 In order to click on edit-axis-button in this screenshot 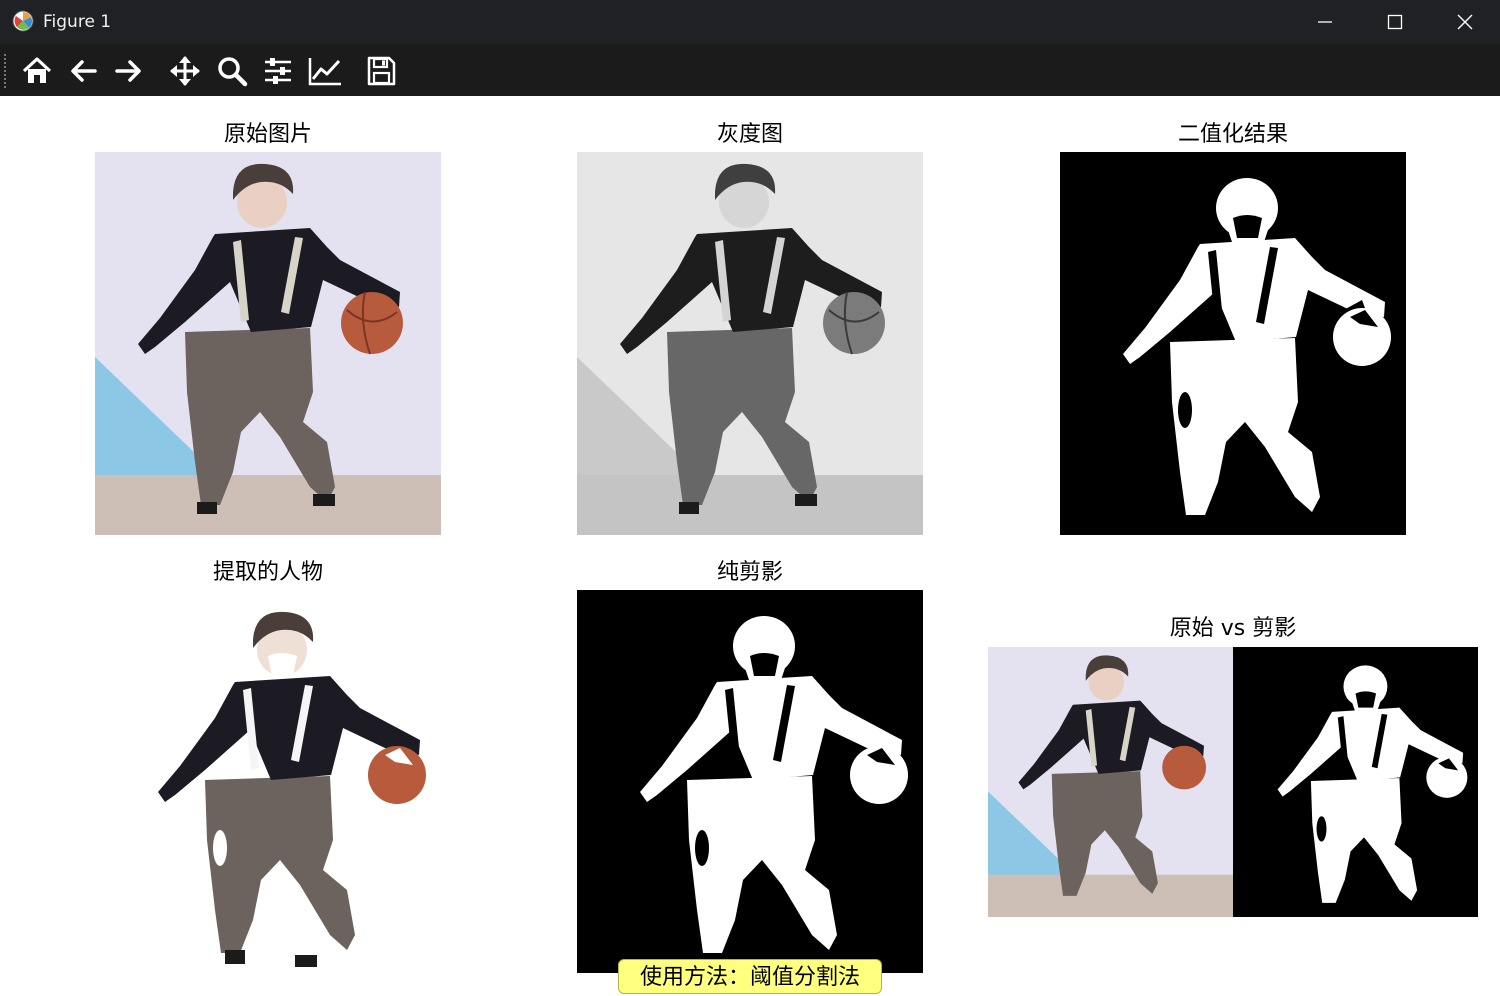, I will do `click(325, 71)`.